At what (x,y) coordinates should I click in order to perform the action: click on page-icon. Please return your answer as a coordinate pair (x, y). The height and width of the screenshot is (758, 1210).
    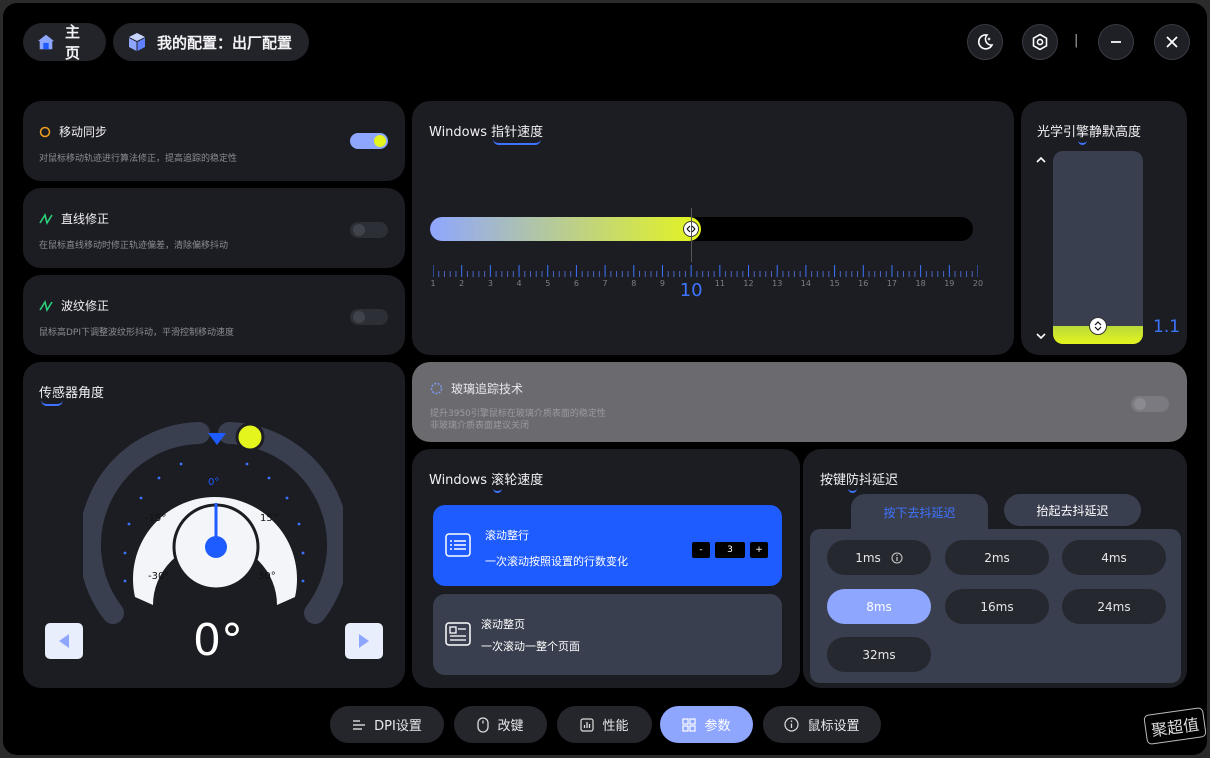
    Looking at the image, I should click on (458, 634).